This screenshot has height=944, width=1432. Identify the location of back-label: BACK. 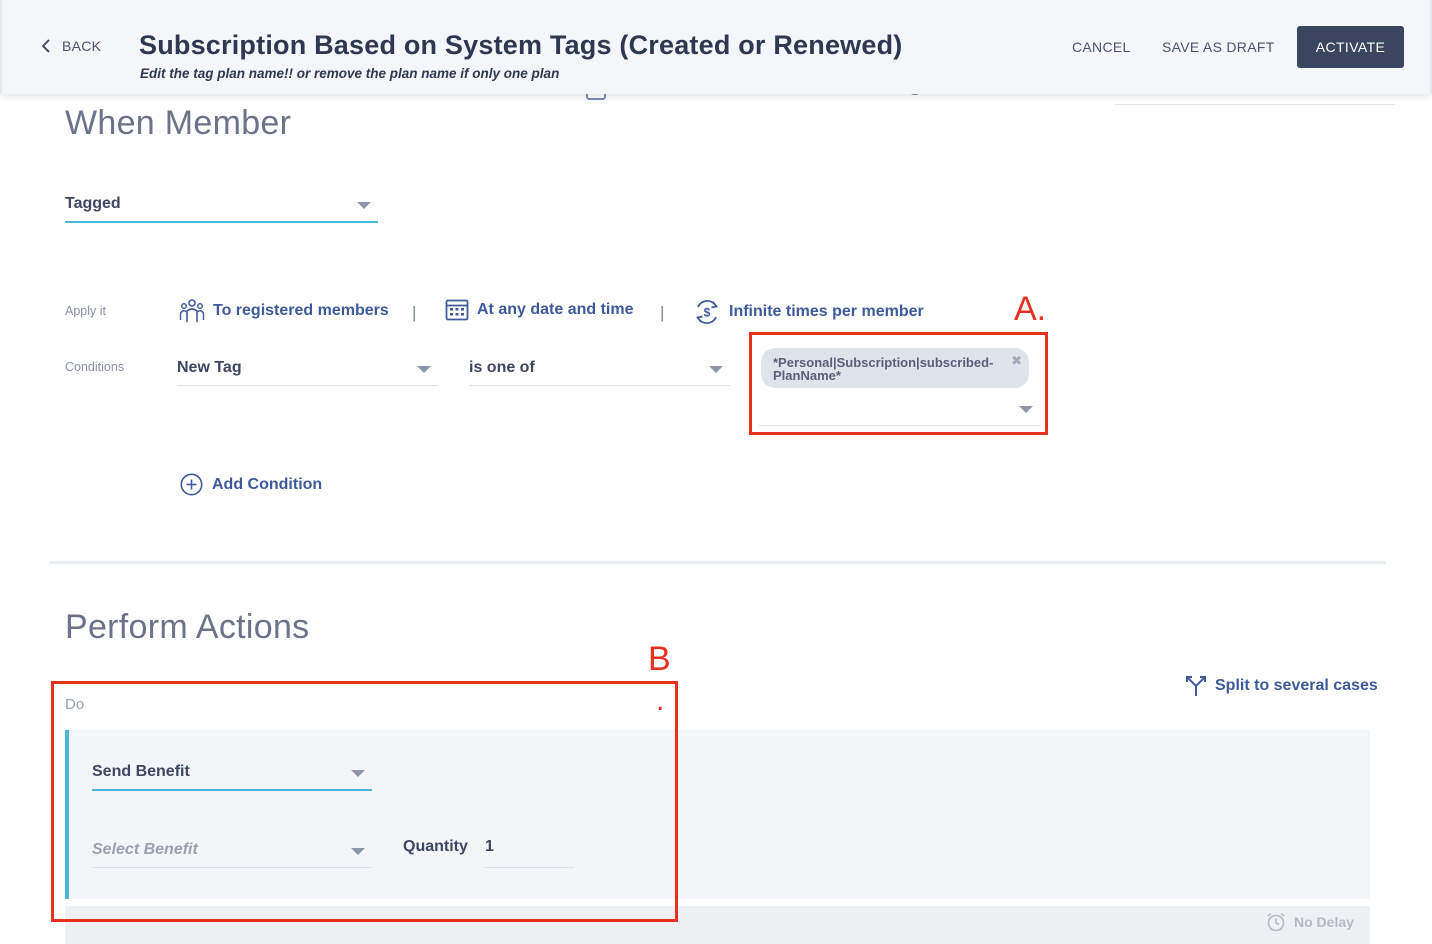
(82, 46).